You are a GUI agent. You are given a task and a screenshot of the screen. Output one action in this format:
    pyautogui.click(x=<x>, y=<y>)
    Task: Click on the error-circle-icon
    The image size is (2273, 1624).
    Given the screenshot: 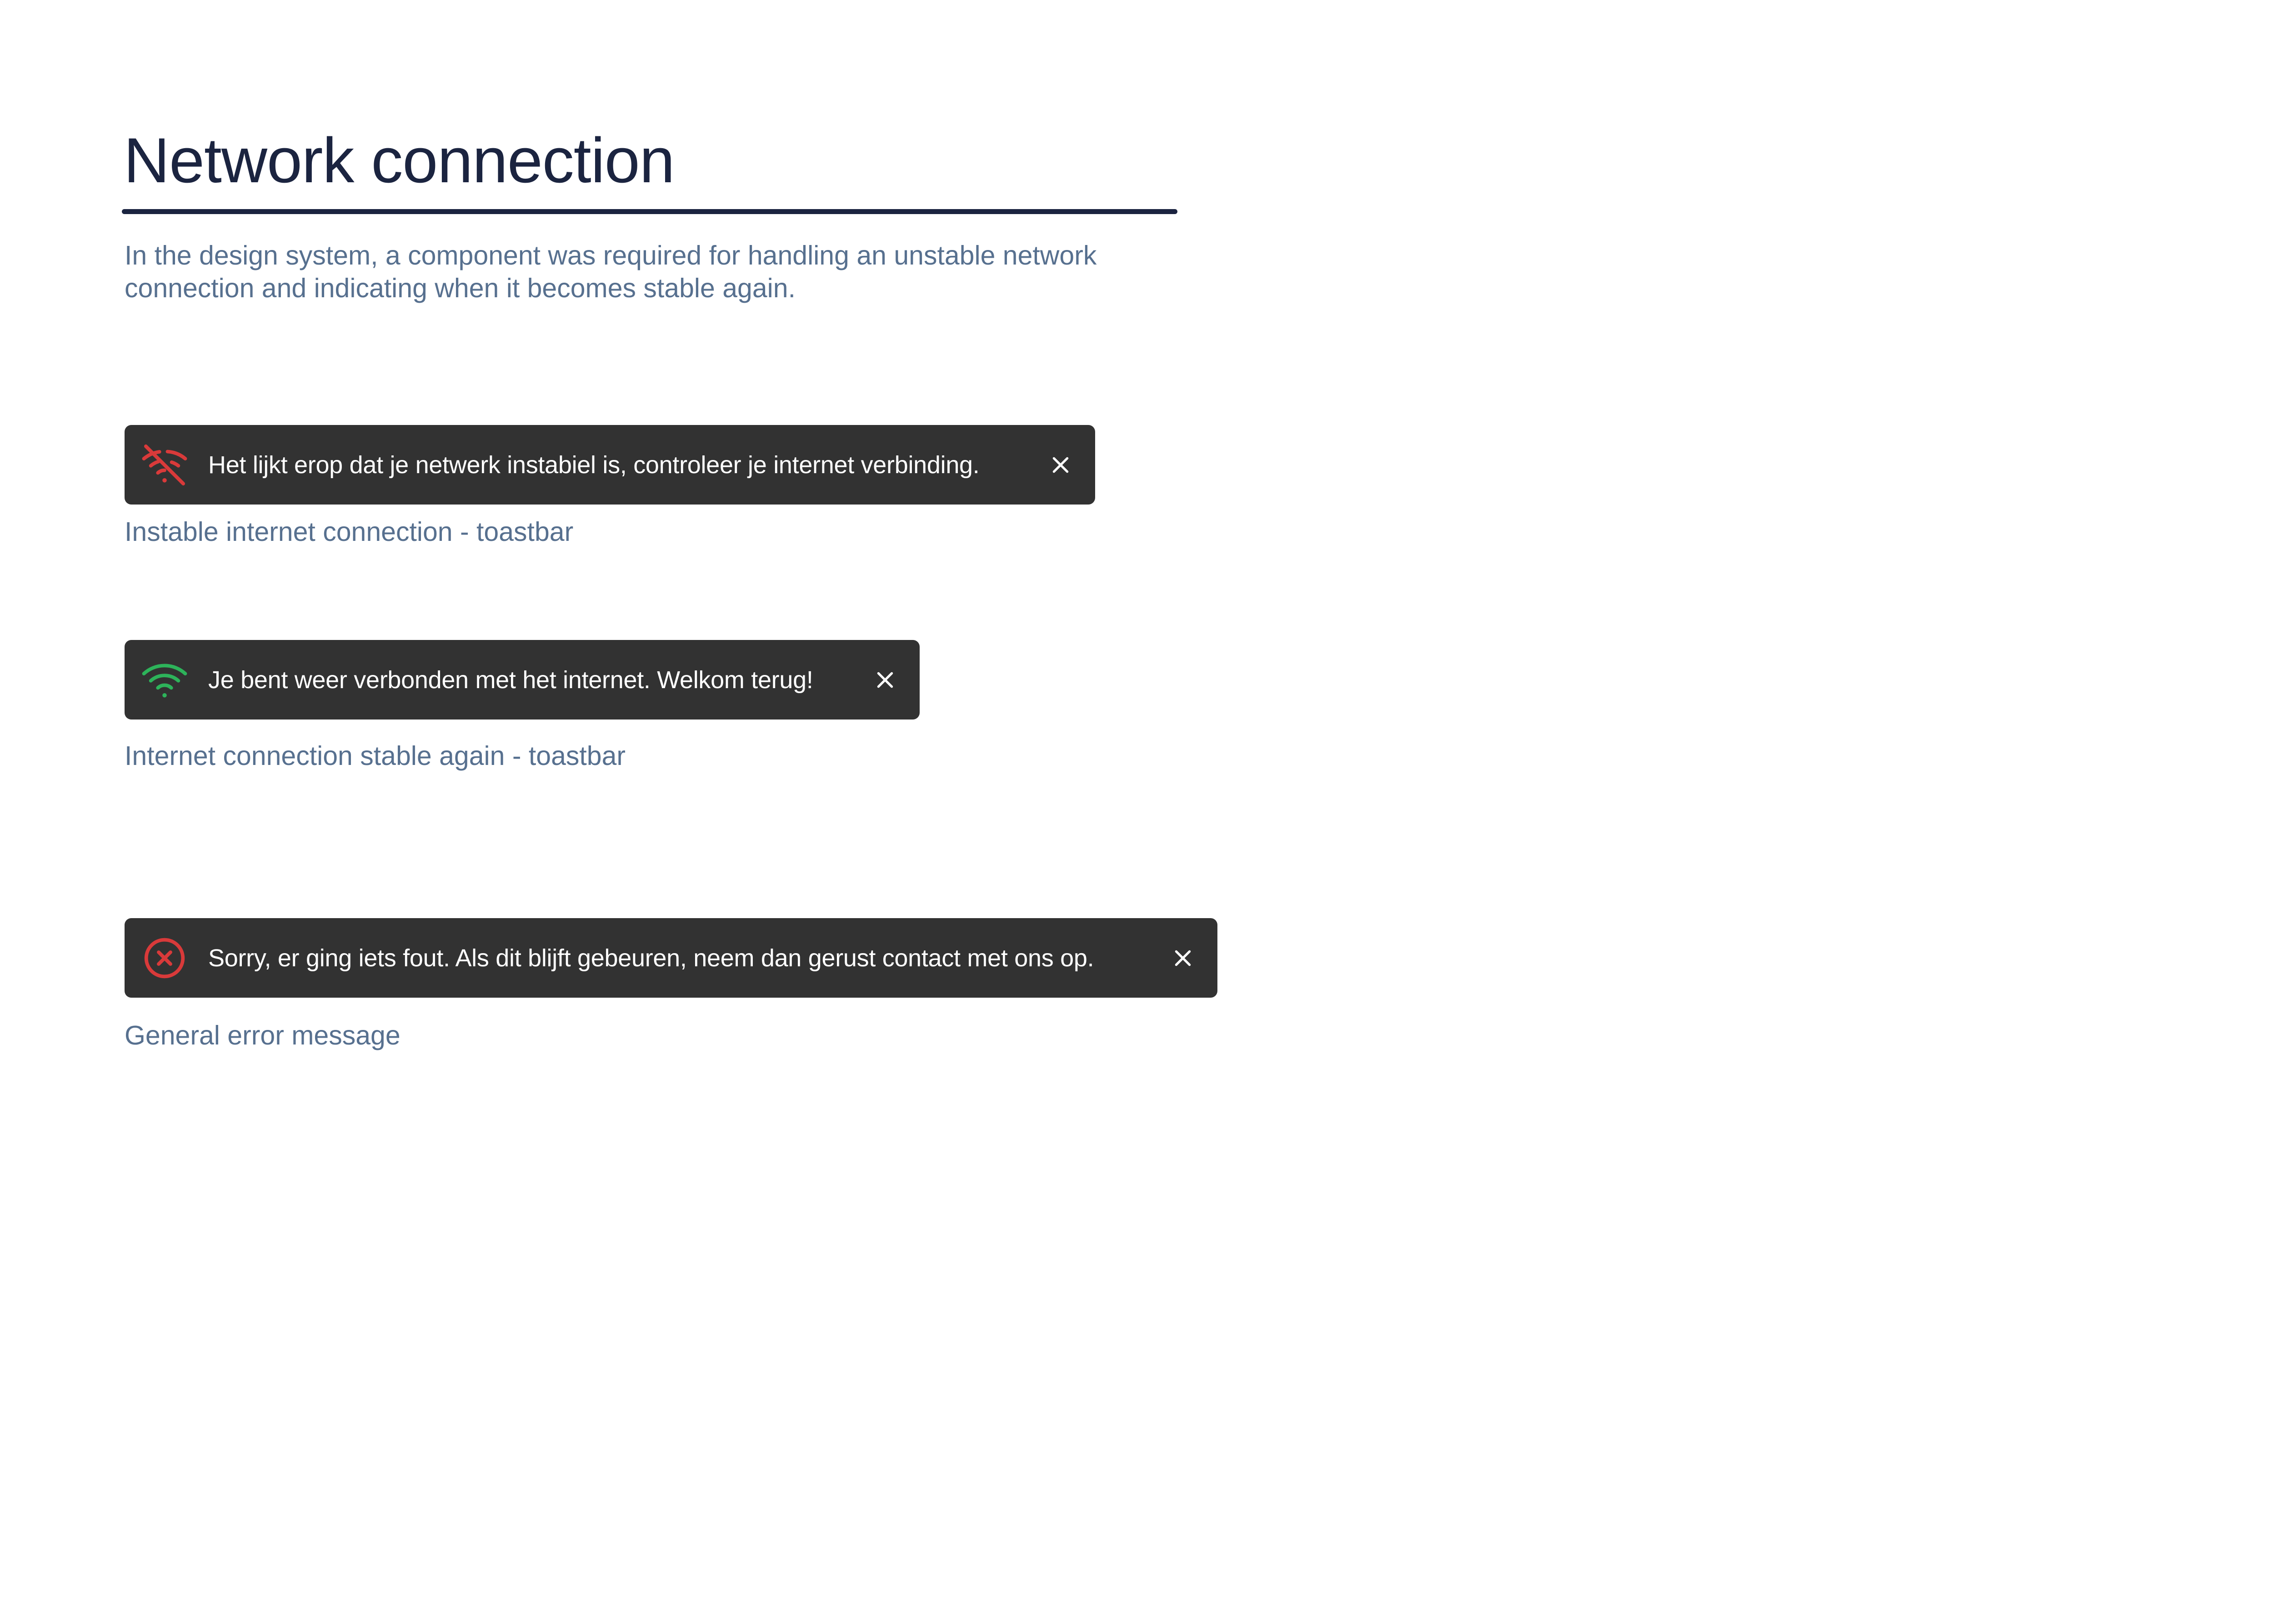 What is the action you would take?
    pyautogui.click(x=164, y=958)
    